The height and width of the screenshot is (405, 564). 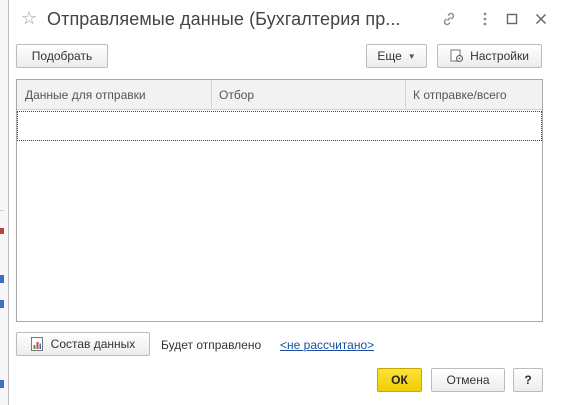 What do you see at coordinates (411, 56) in the screenshot?
I see `dropdown-arrow-icon: ▼` at bounding box center [411, 56].